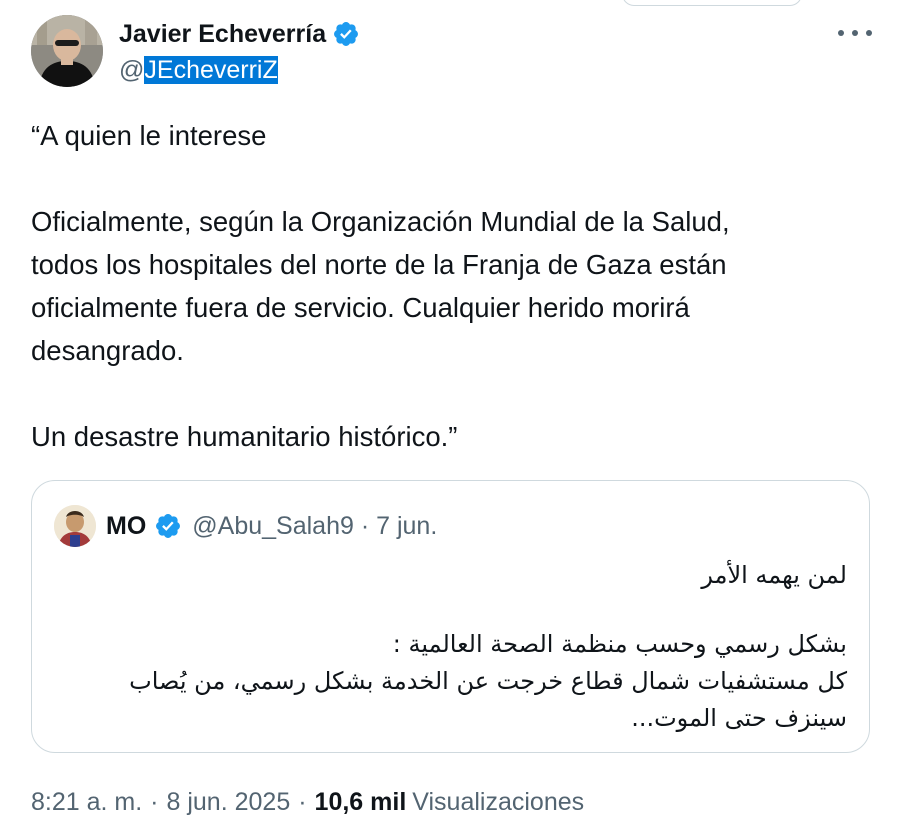 The height and width of the screenshot is (820, 904). I want to click on author-avatar-image, so click(67, 51).